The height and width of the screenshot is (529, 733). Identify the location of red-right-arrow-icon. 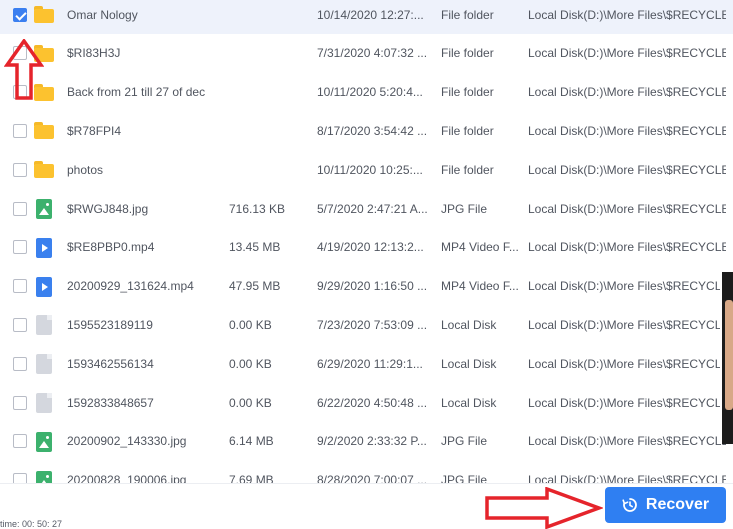
(544, 508).